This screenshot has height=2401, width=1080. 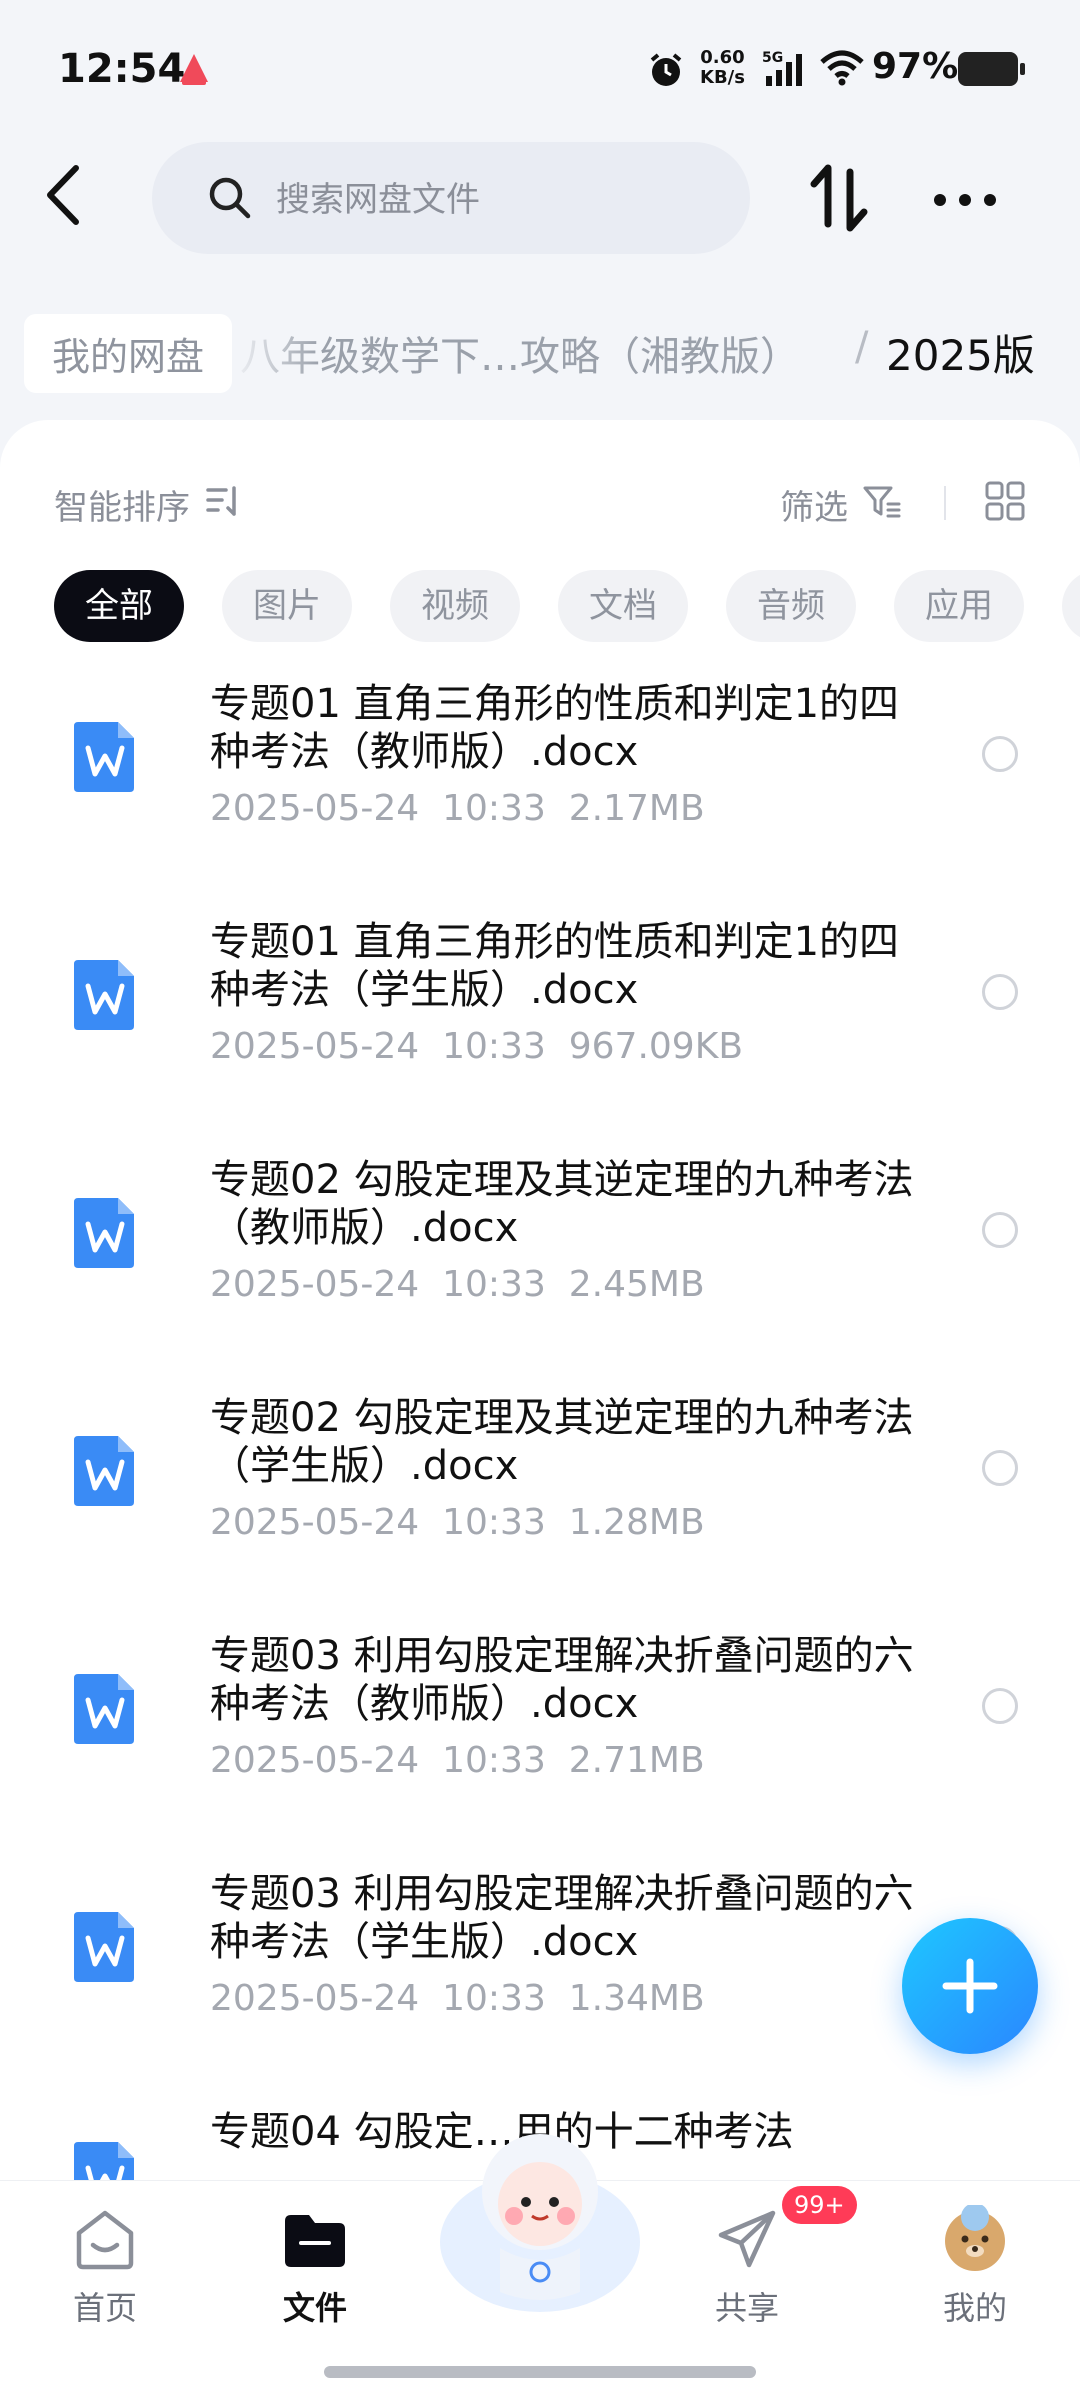 I want to click on file-size: 2.17MB, so click(x=636, y=808).